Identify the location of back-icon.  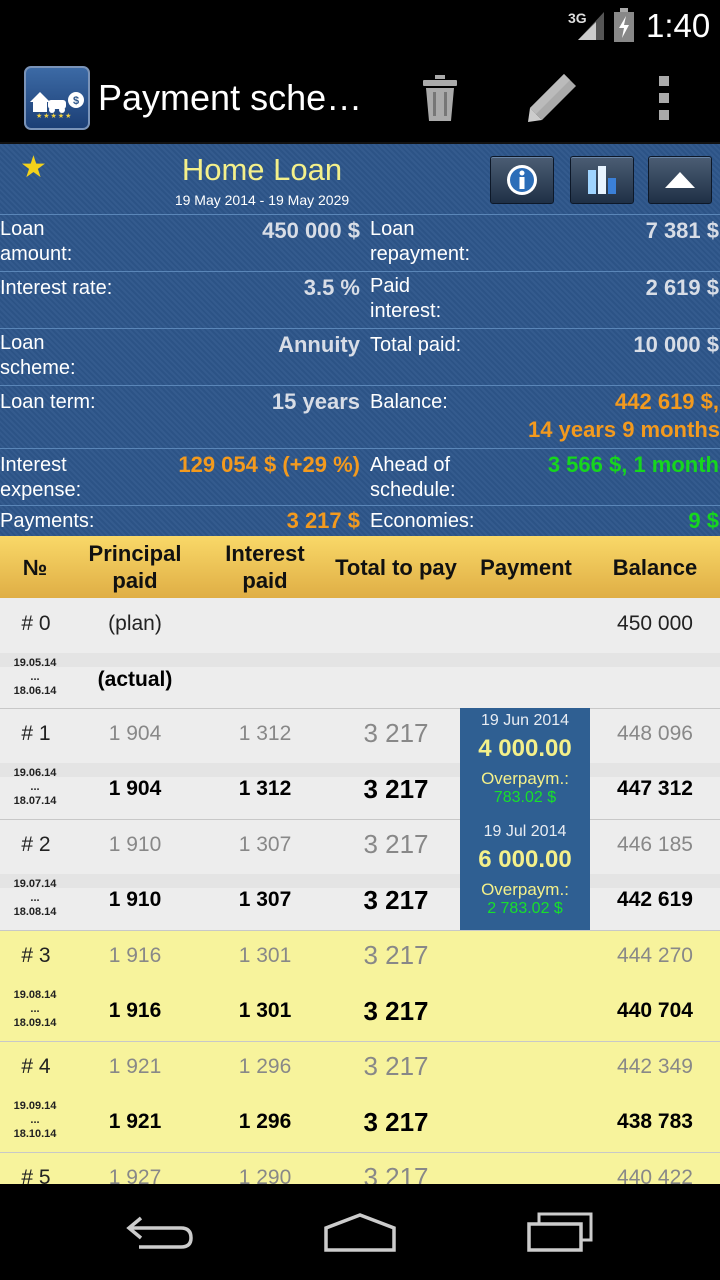
(159, 1232).